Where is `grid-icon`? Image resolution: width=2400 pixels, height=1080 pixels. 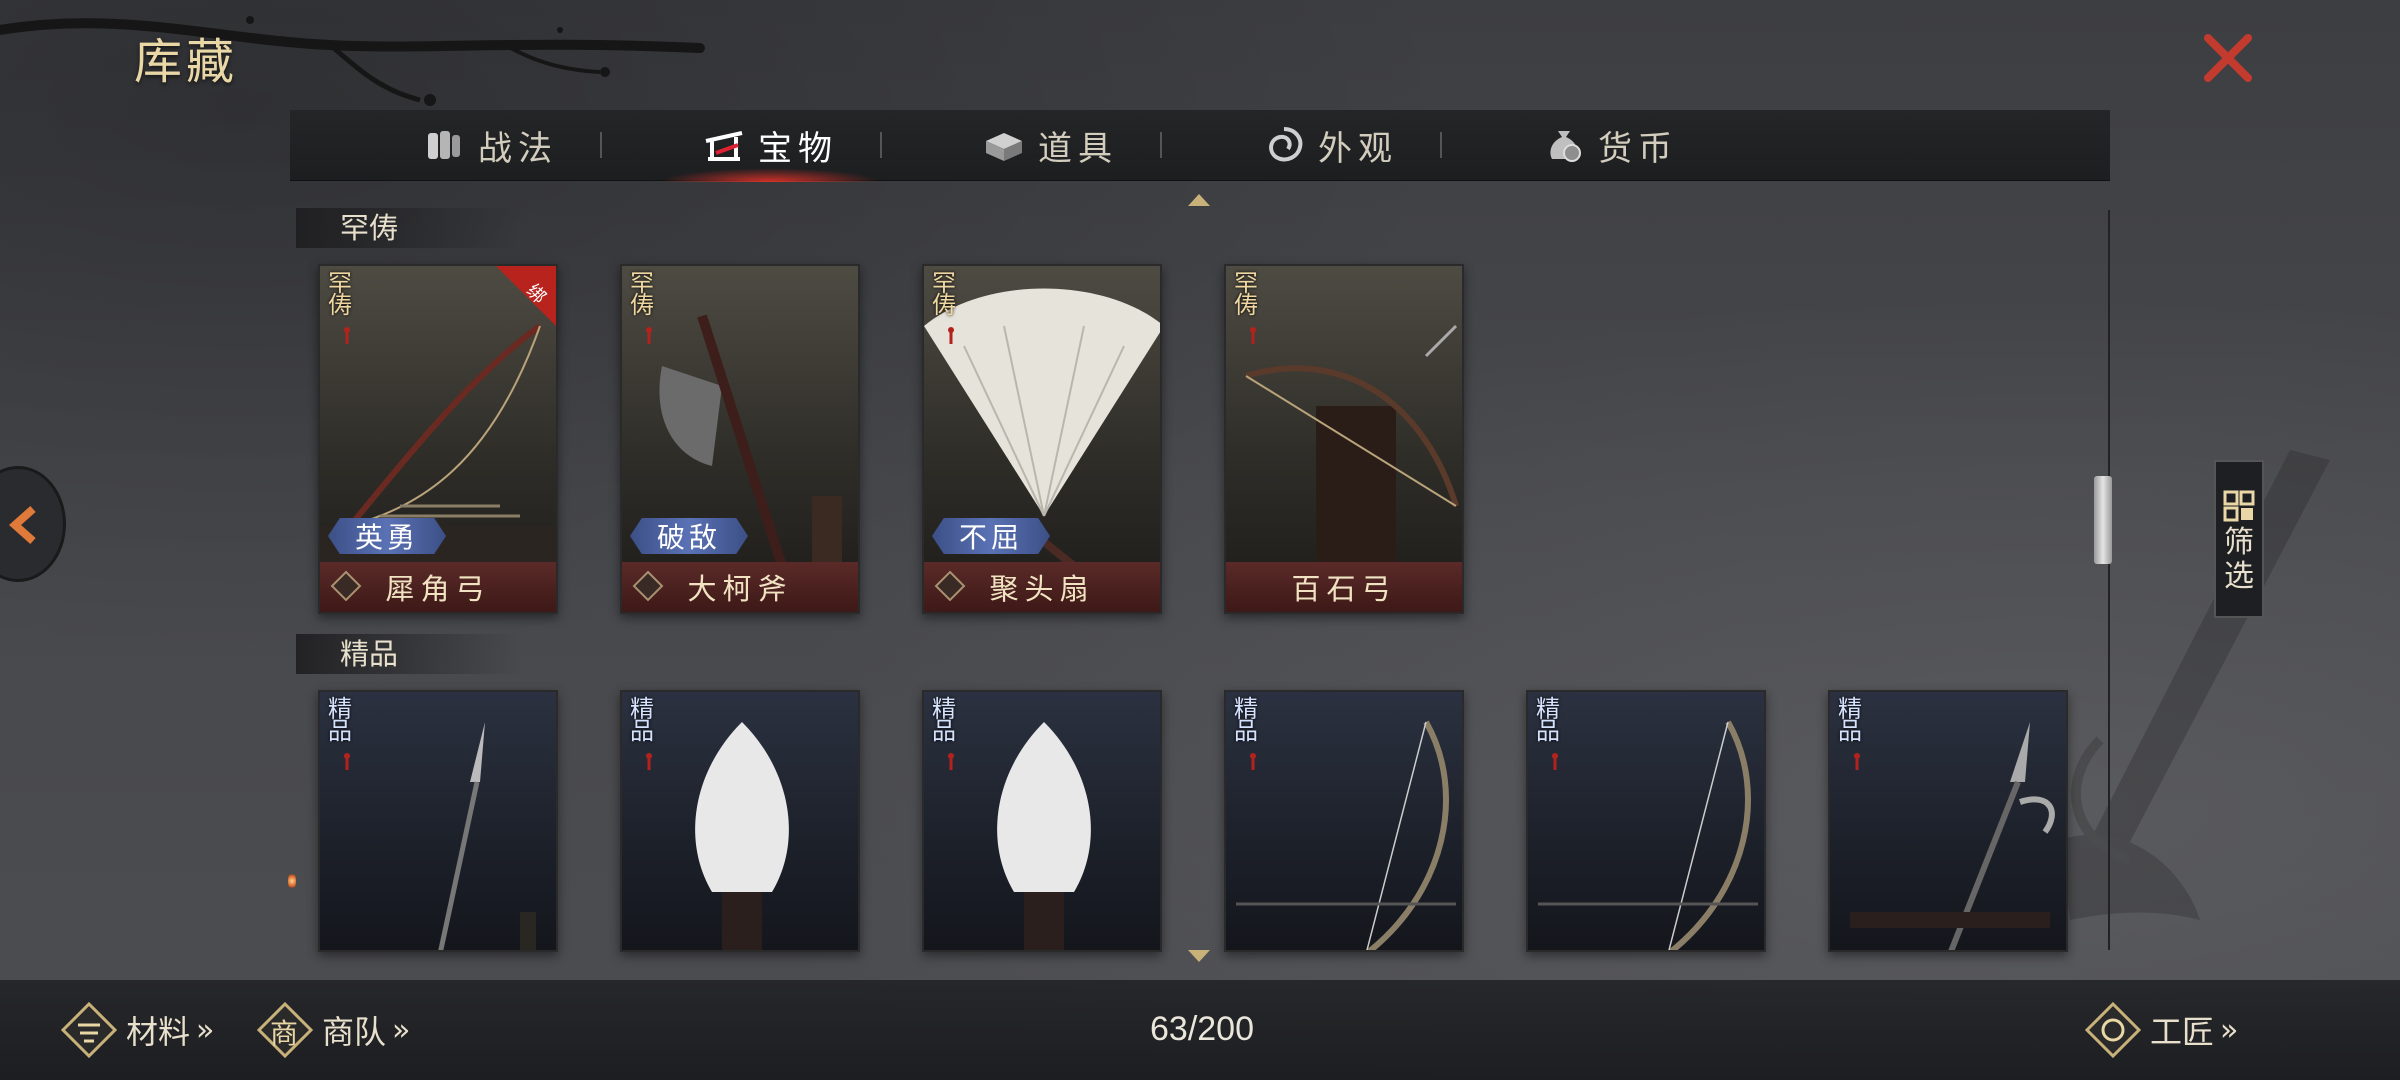
grid-icon is located at coordinates (2239, 506).